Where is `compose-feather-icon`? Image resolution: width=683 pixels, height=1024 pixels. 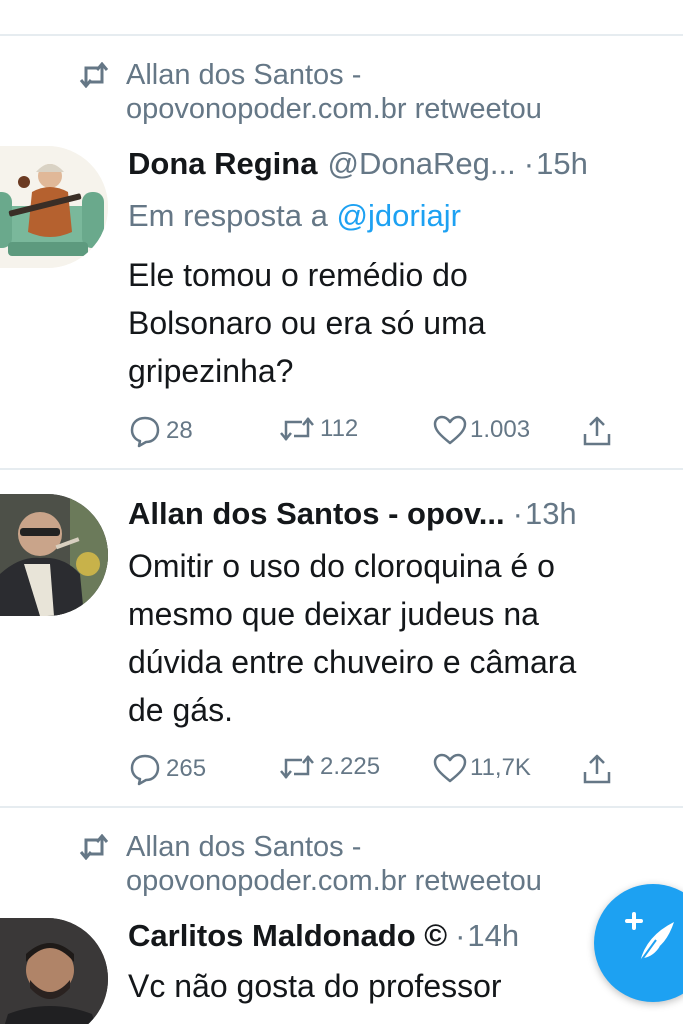 compose-feather-icon is located at coordinates (649, 937).